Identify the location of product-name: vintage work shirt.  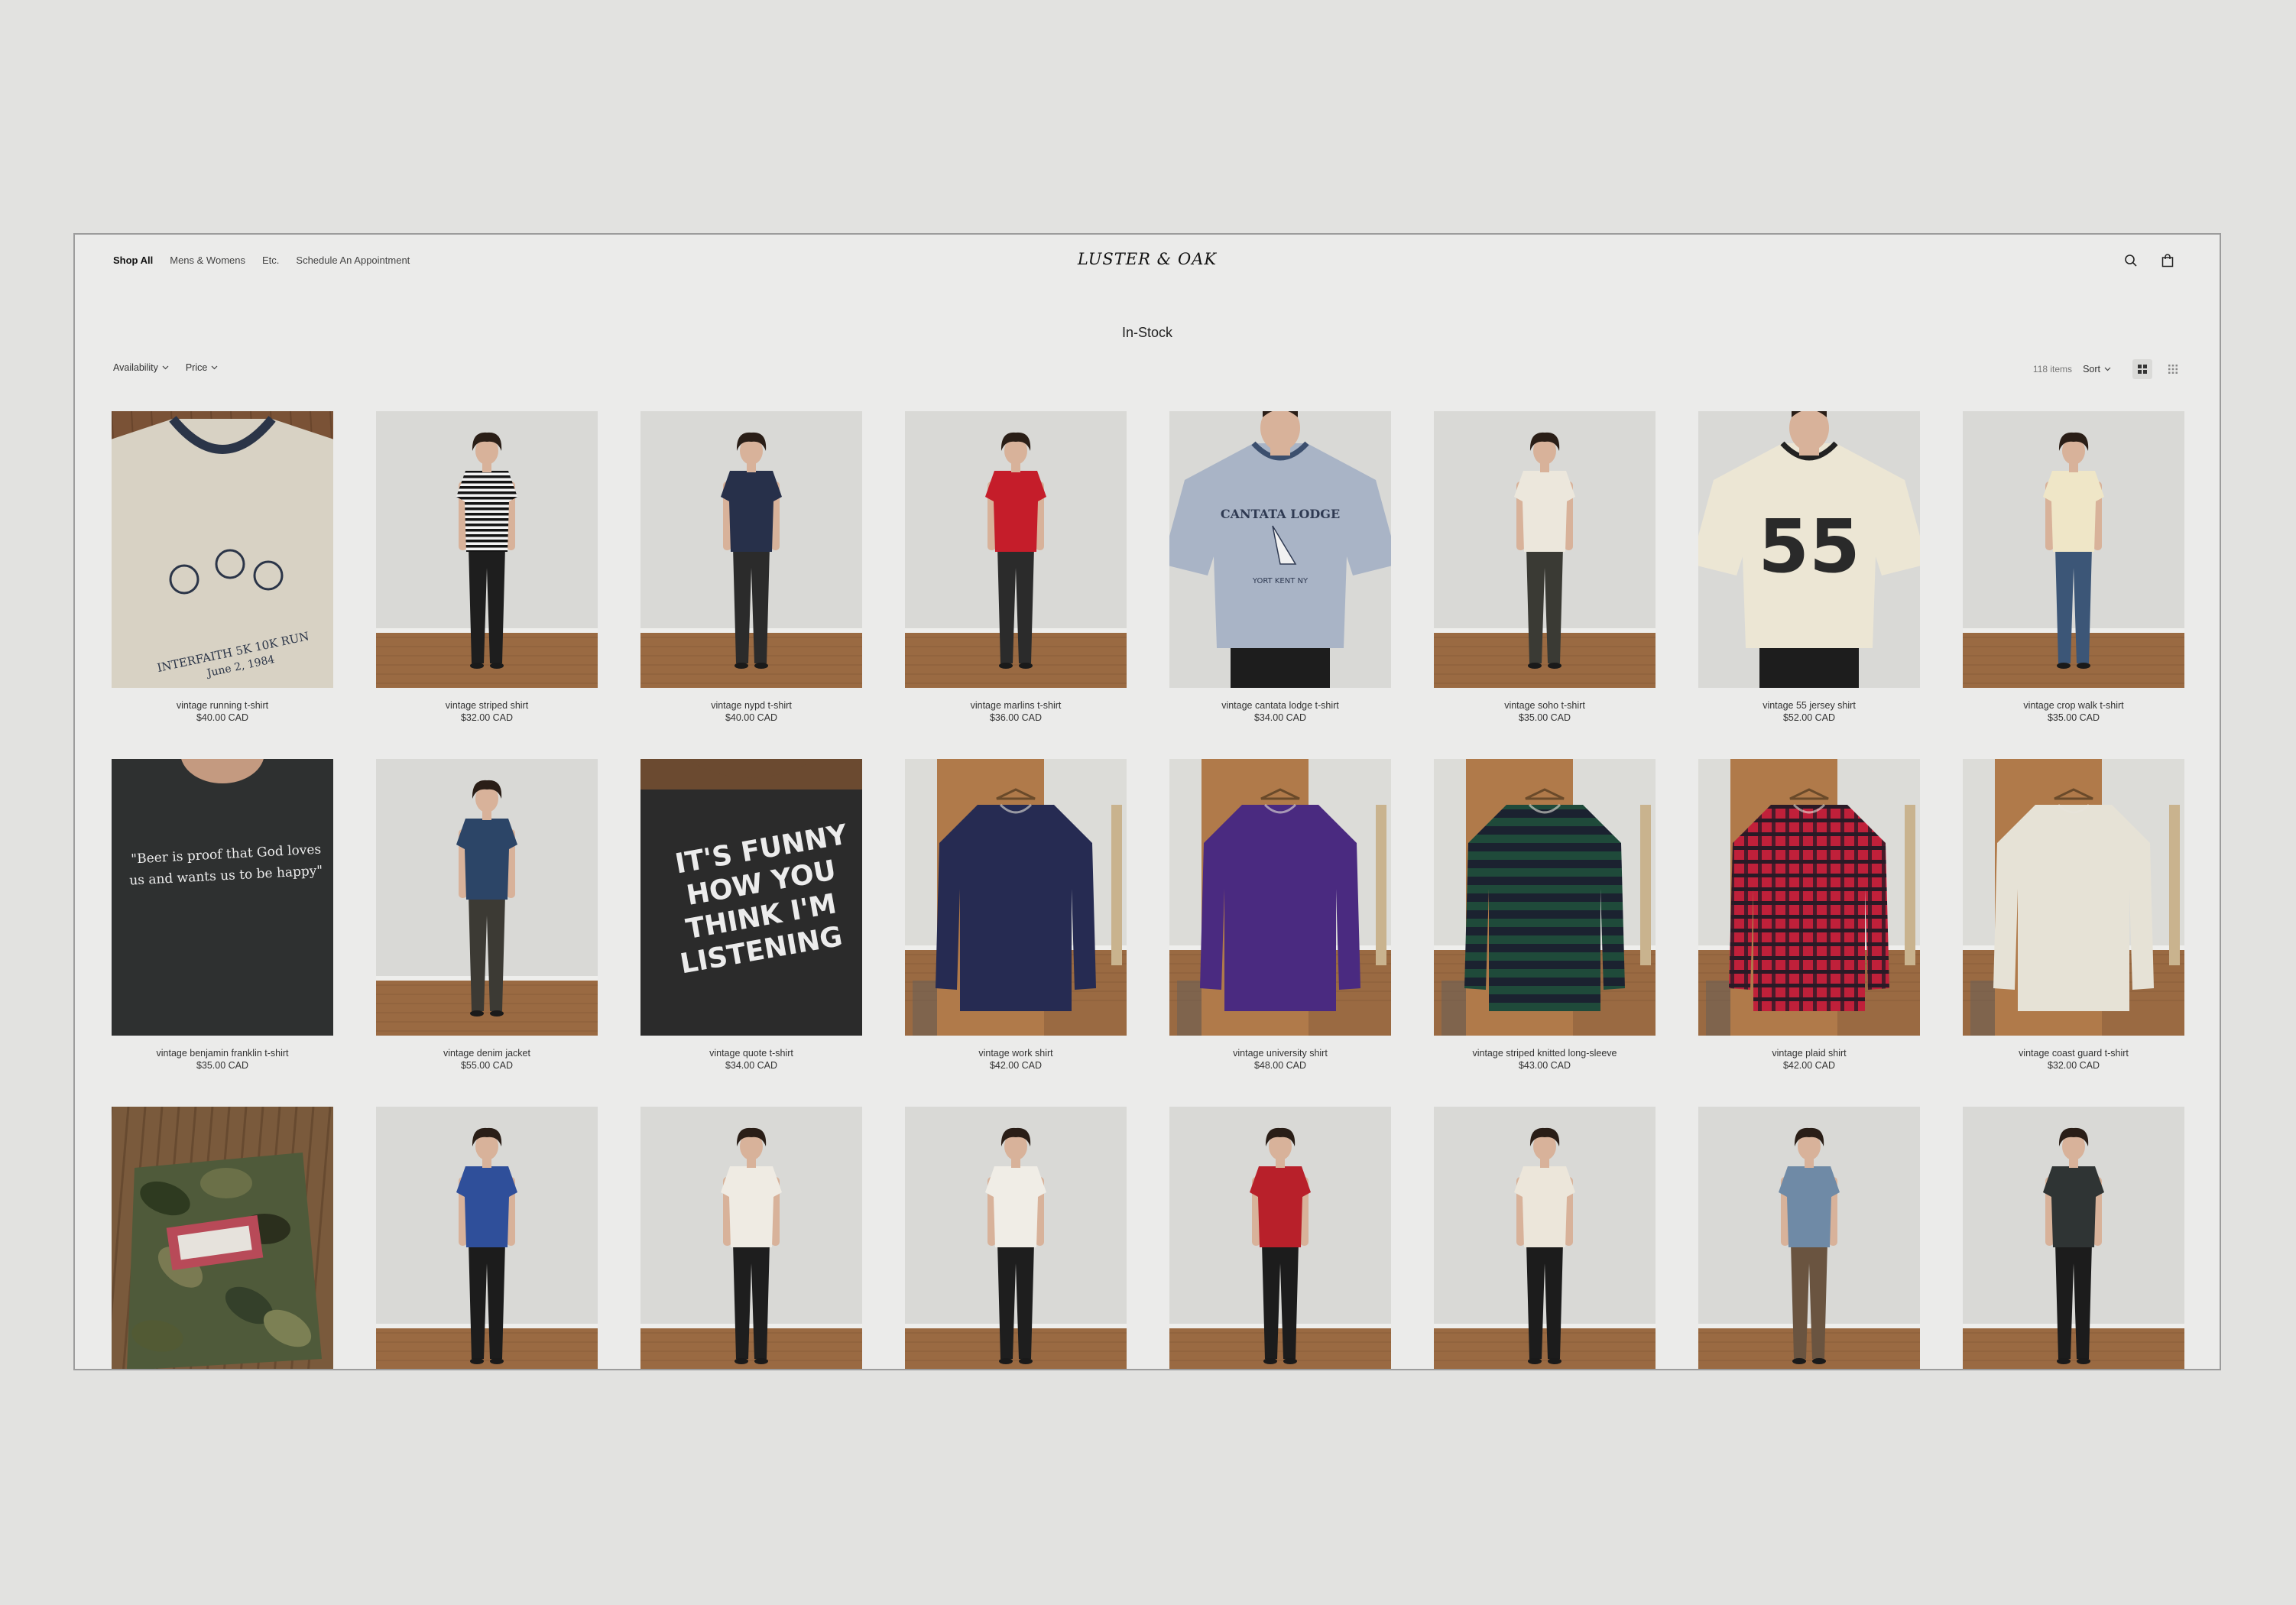
(1016, 1053).